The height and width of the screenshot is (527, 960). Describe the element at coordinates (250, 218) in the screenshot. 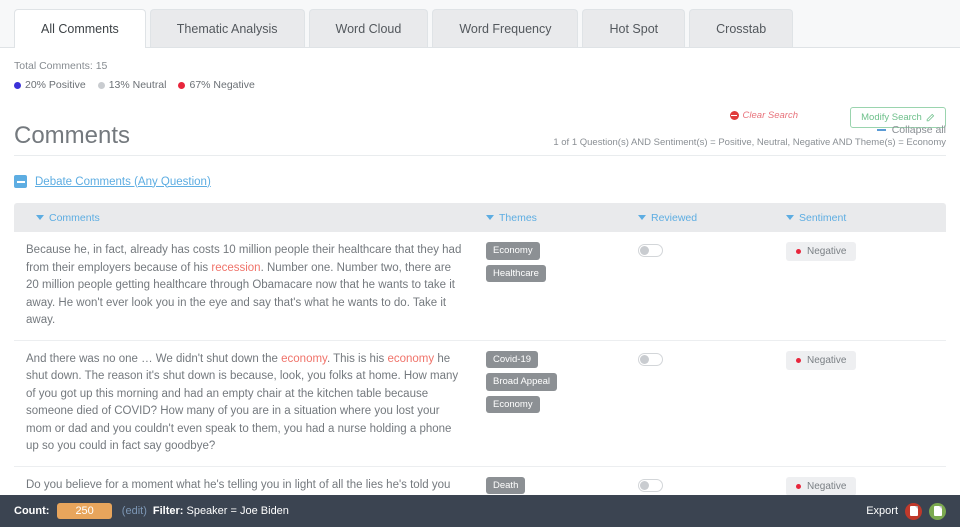

I see `column-header-comments: Comments` at that location.